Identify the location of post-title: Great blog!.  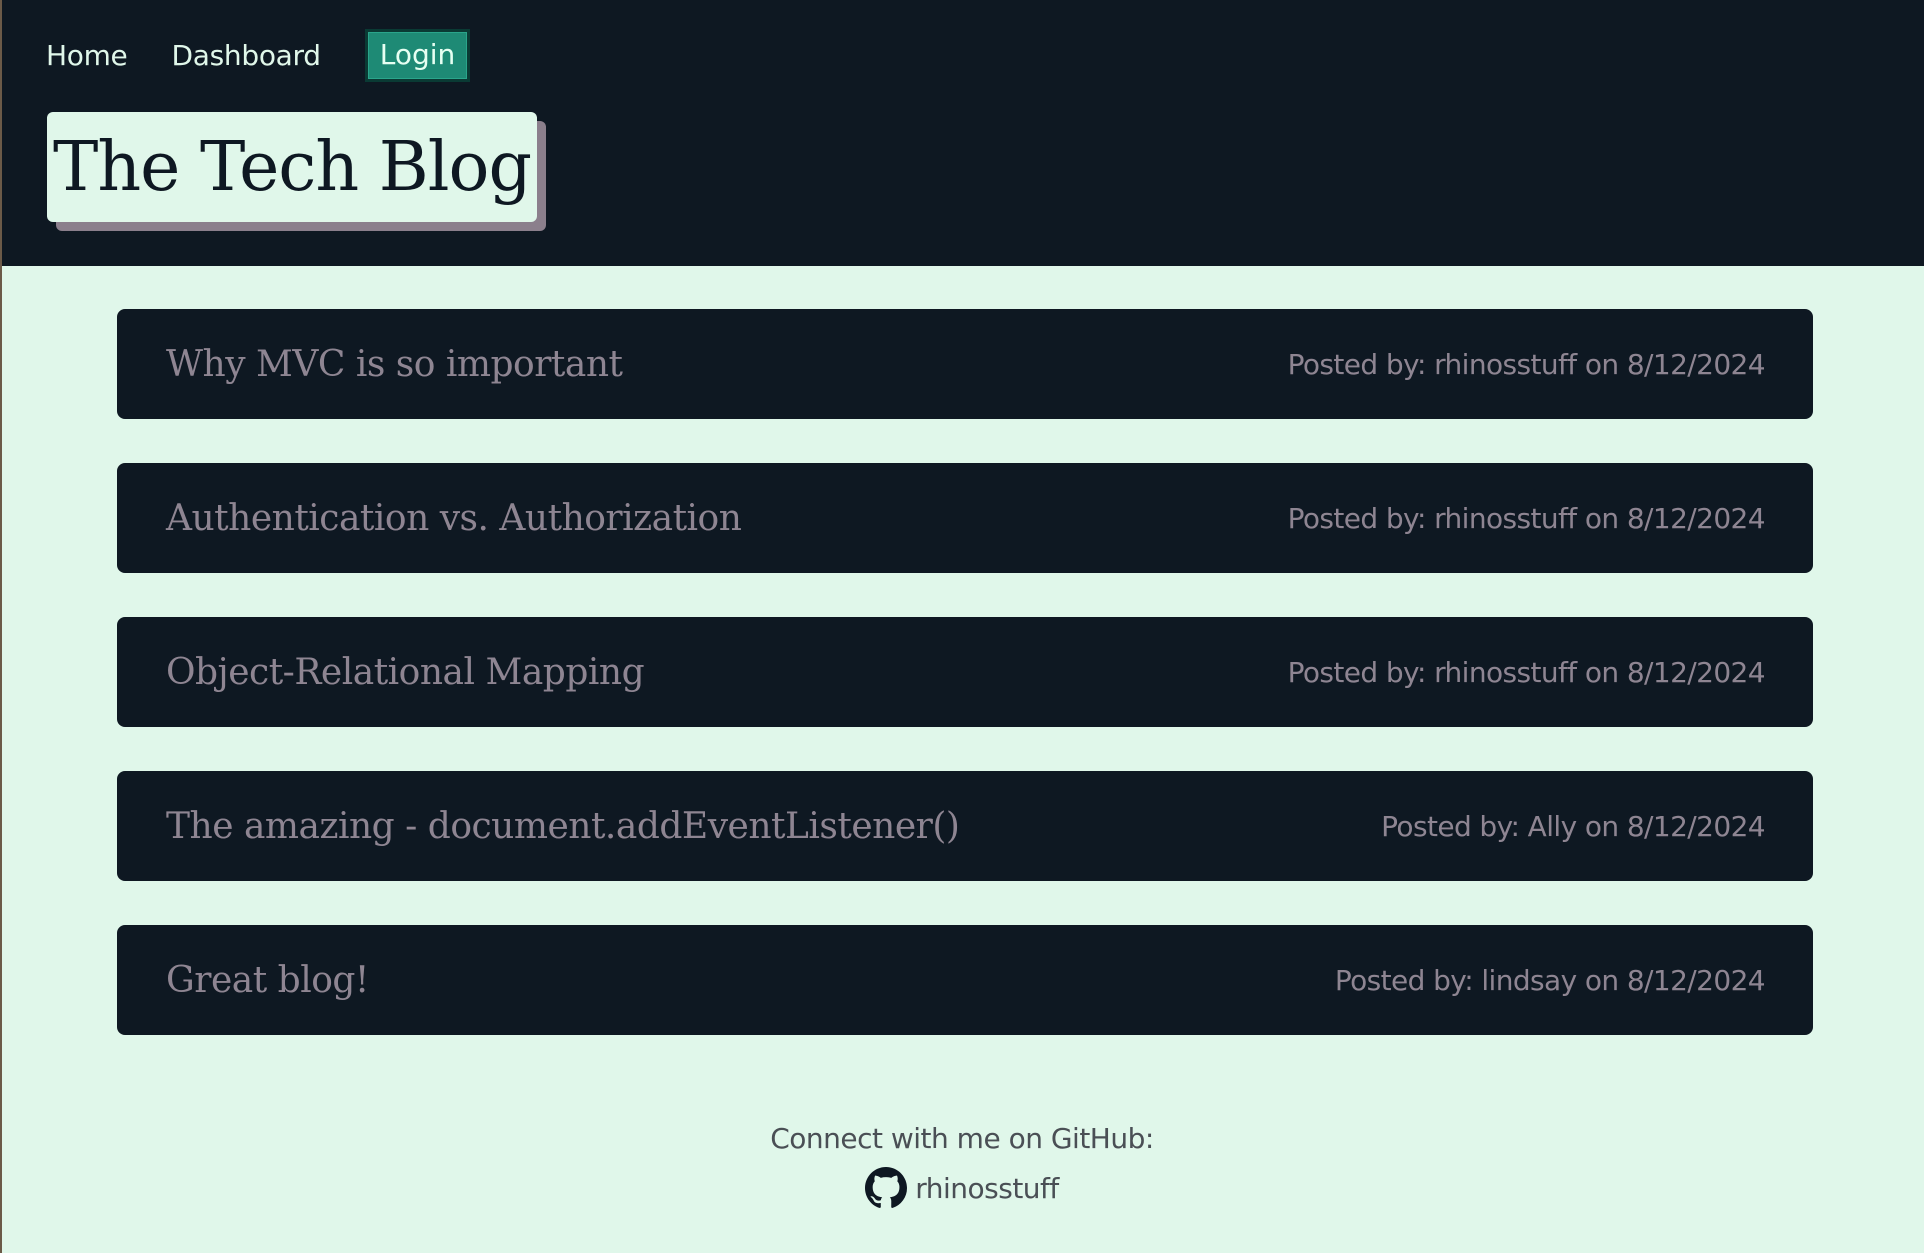
(267, 980).